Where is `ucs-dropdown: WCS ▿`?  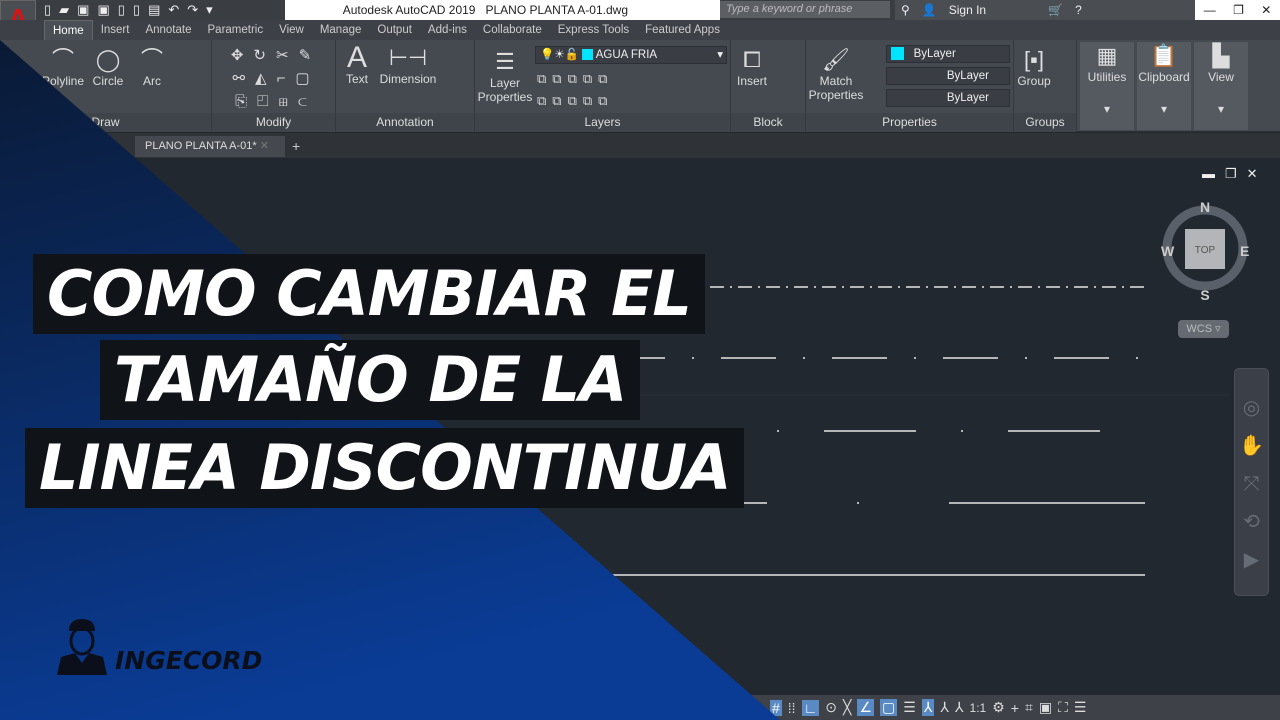
ucs-dropdown: WCS ▿ is located at coordinates (1203, 329).